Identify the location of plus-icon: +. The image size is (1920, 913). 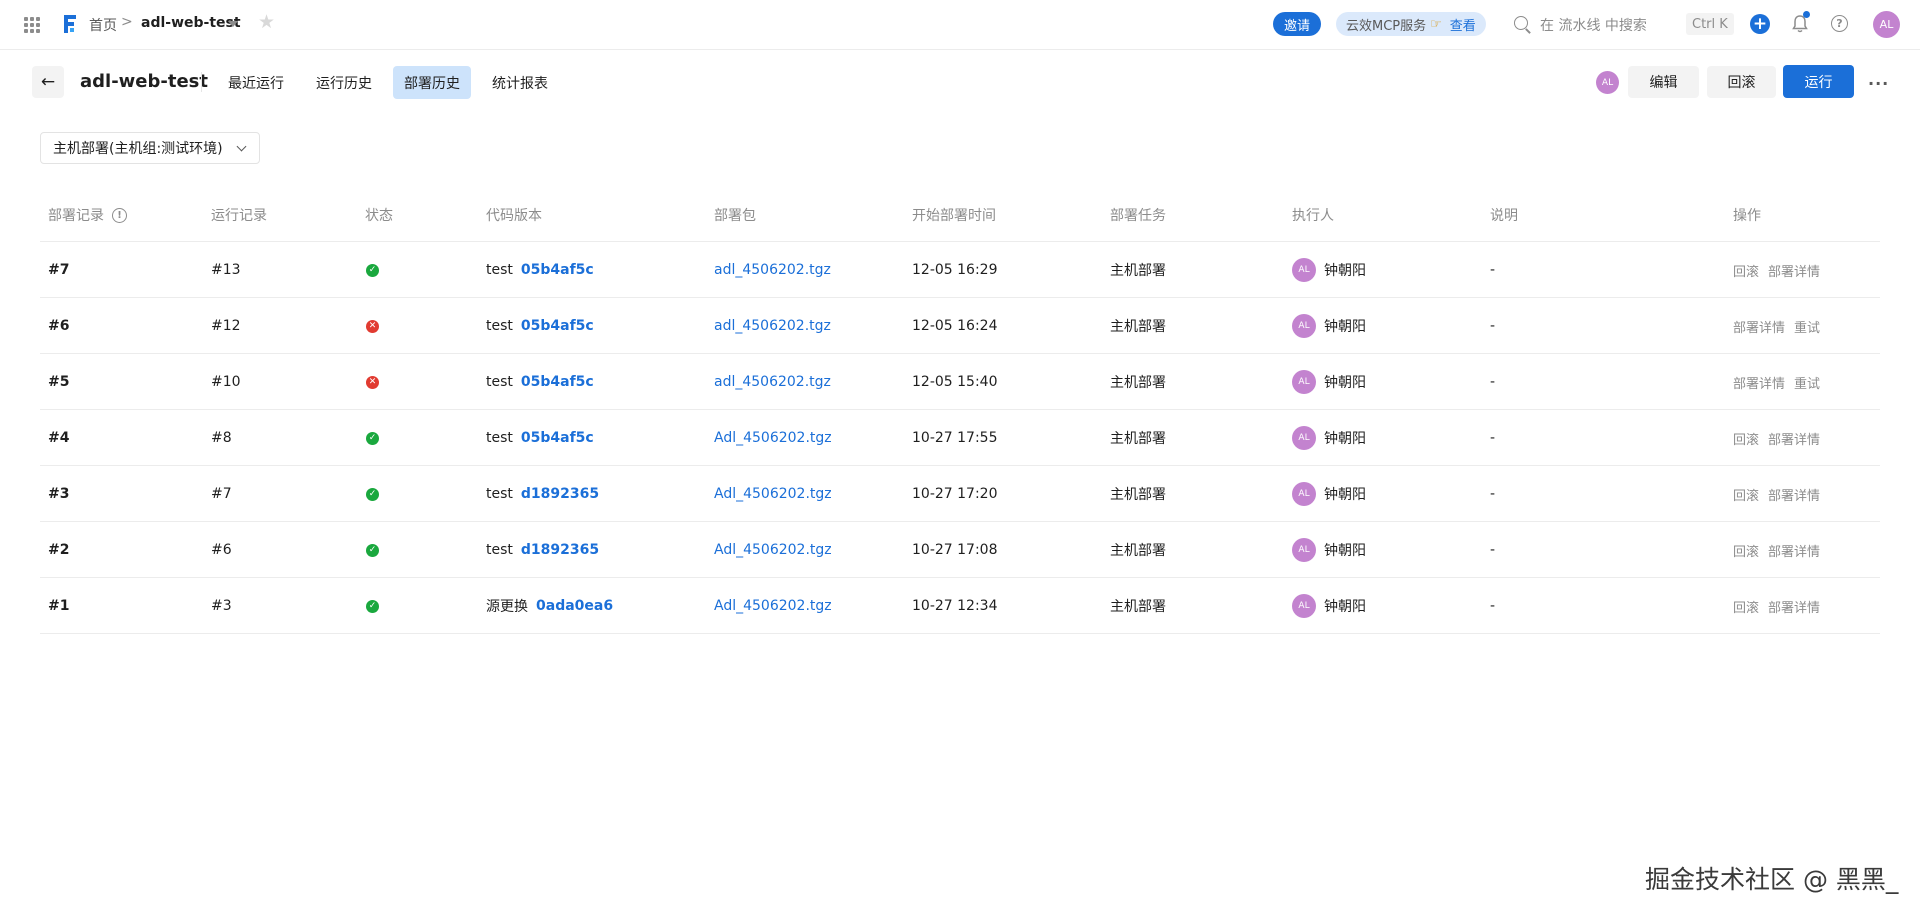
(1760, 24).